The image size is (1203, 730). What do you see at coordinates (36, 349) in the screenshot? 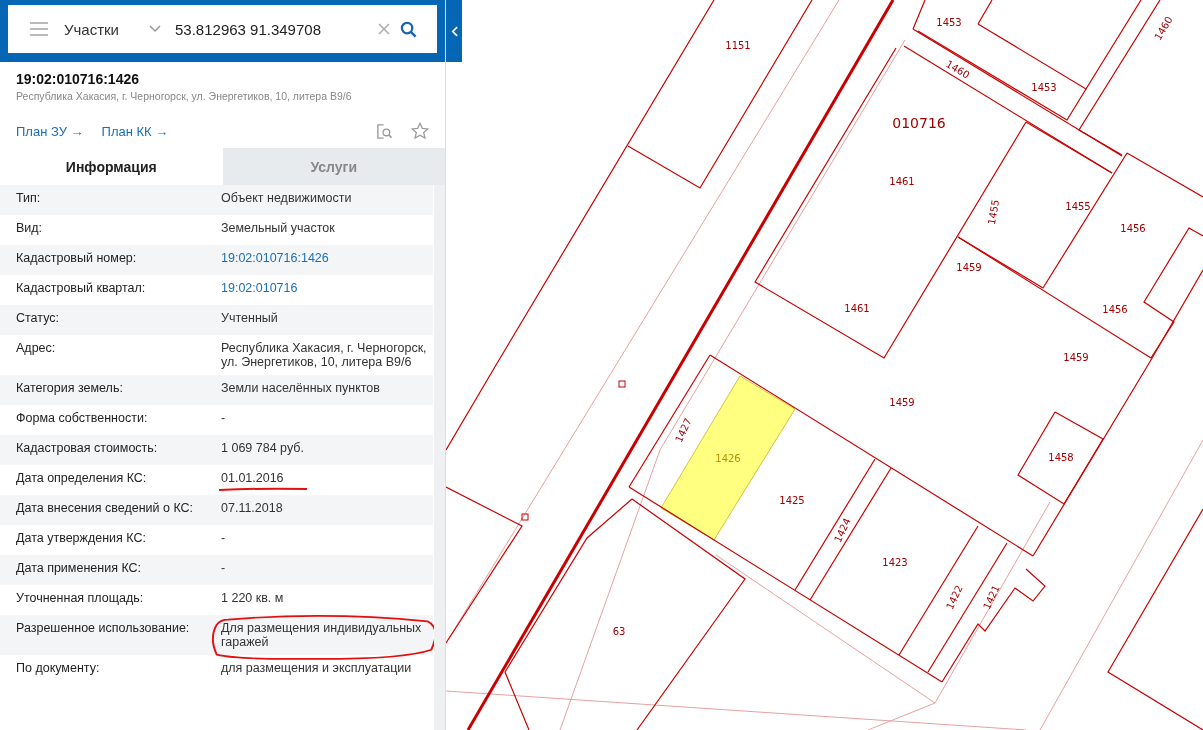
I see `field-label: Адрес:` at bounding box center [36, 349].